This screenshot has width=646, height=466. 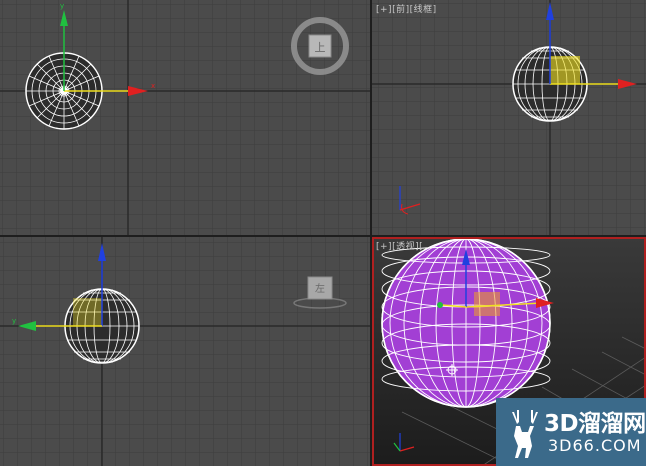 I want to click on watermark-brand: 3D溜溜网, so click(x=595, y=424).